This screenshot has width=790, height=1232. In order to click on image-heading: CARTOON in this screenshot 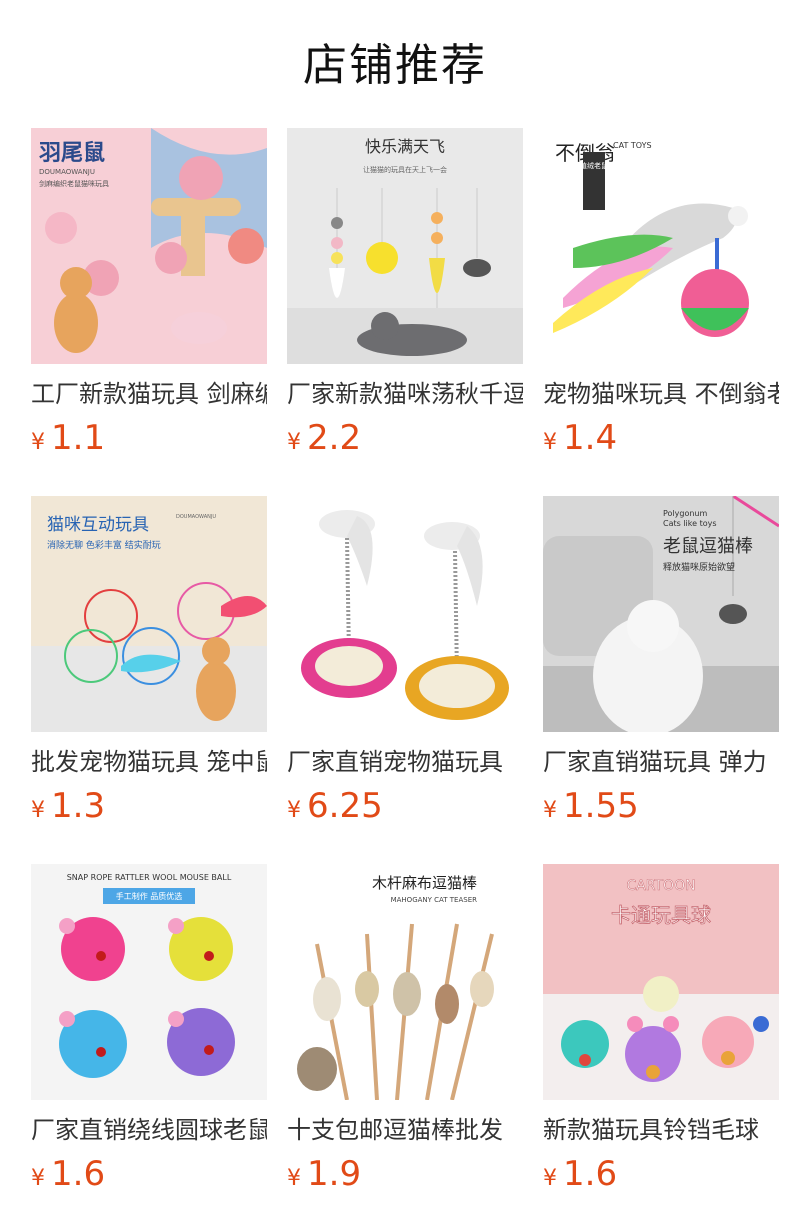, I will do `click(660, 886)`.